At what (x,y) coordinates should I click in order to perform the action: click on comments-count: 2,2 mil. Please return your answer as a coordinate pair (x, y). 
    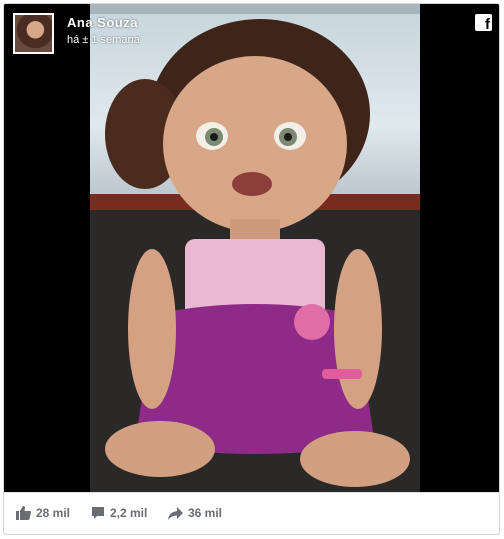
    Looking at the image, I should click on (129, 513).